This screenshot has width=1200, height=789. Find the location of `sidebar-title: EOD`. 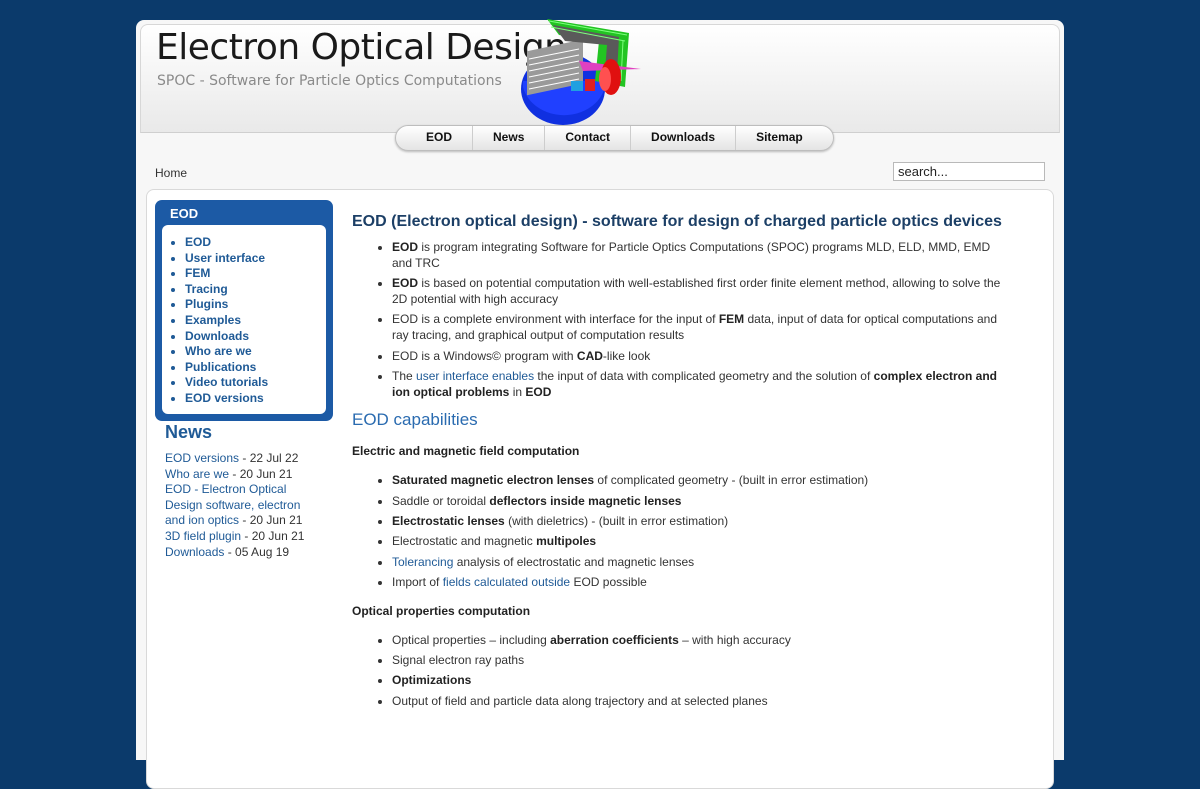

sidebar-title: EOD is located at coordinates (184, 213).